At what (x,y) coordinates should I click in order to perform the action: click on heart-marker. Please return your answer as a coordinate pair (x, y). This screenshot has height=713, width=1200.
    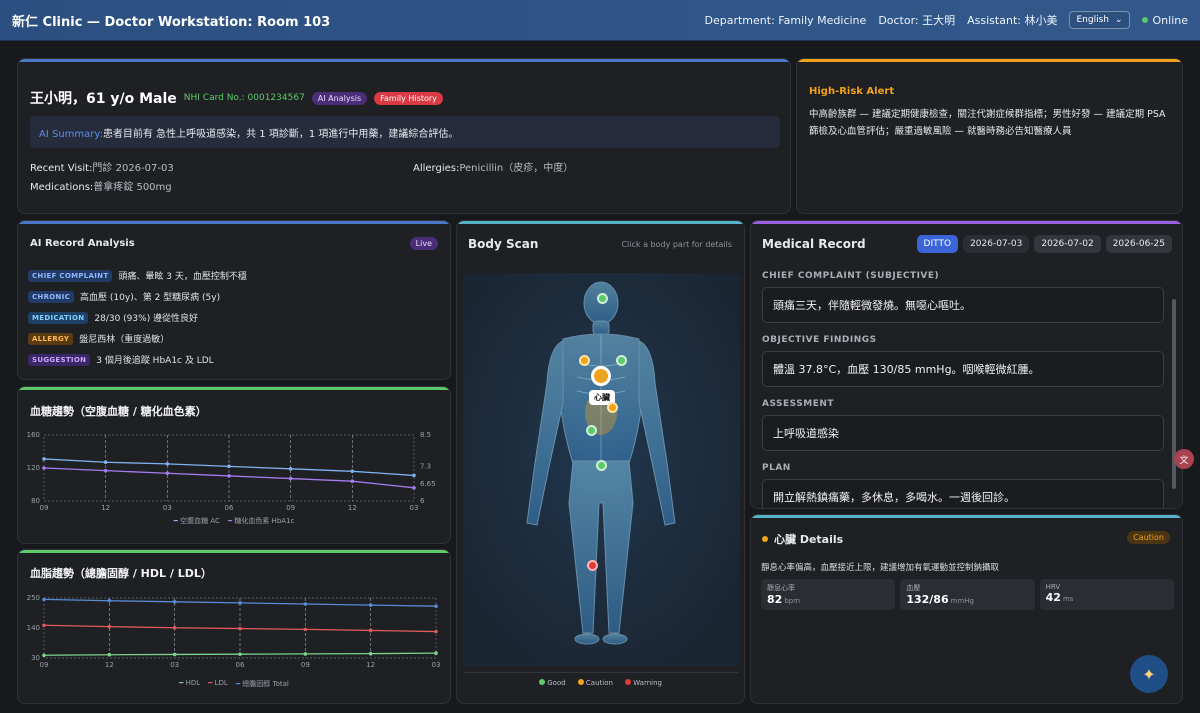
    Looking at the image, I should click on (601, 376).